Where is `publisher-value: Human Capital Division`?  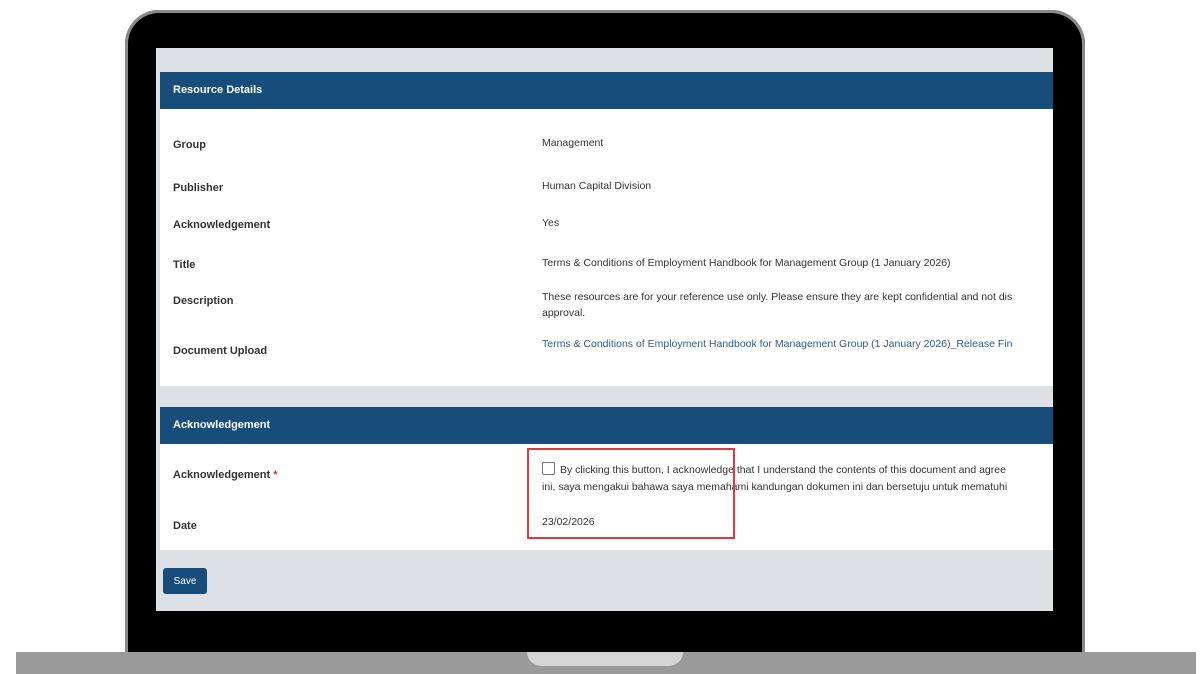
publisher-value: Human Capital Division is located at coordinates (597, 186).